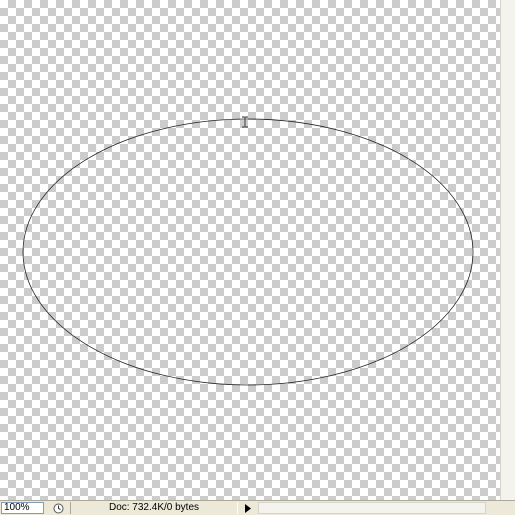 The height and width of the screenshot is (515, 515). Describe the element at coordinates (58, 508) in the screenshot. I see `clock-icon` at that location.